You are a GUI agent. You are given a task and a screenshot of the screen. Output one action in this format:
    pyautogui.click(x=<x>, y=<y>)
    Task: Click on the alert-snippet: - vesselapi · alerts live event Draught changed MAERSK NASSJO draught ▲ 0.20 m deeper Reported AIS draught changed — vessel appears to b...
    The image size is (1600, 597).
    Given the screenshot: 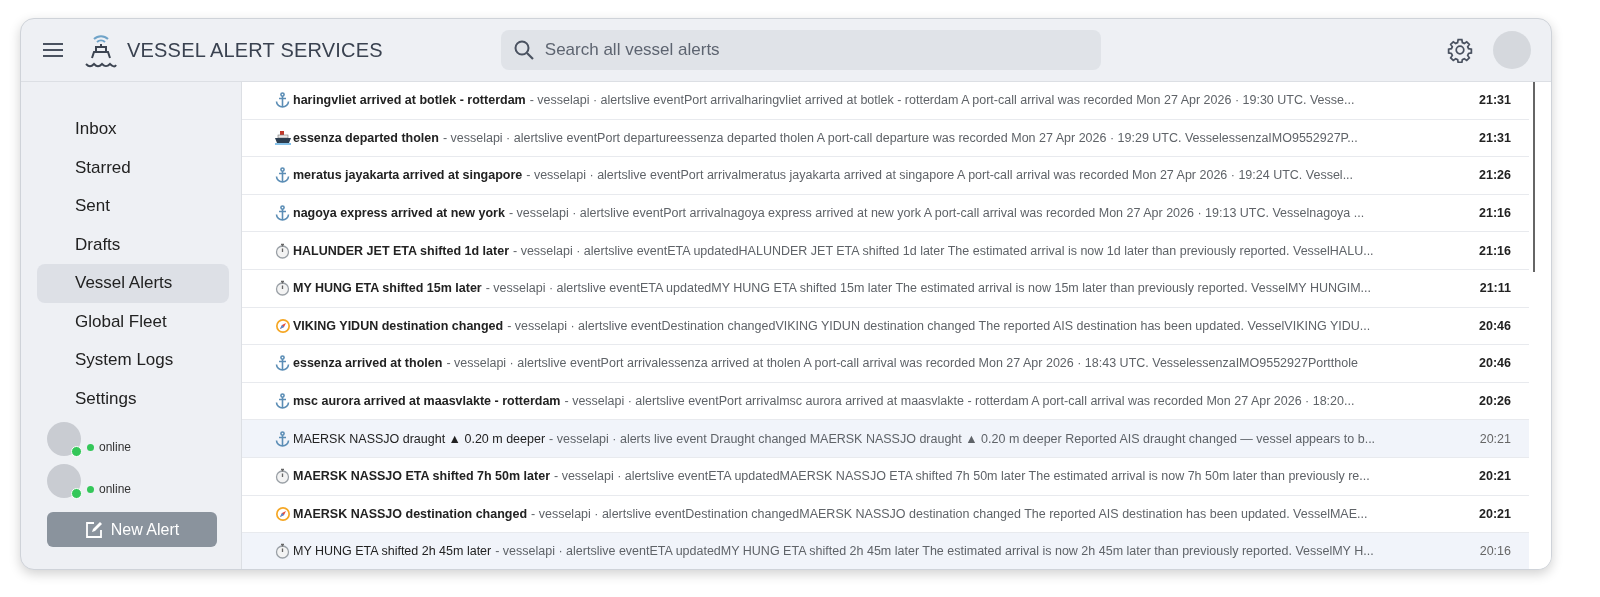 What is the action you would take?
    pyautogui.click(x=963, y=438)
    